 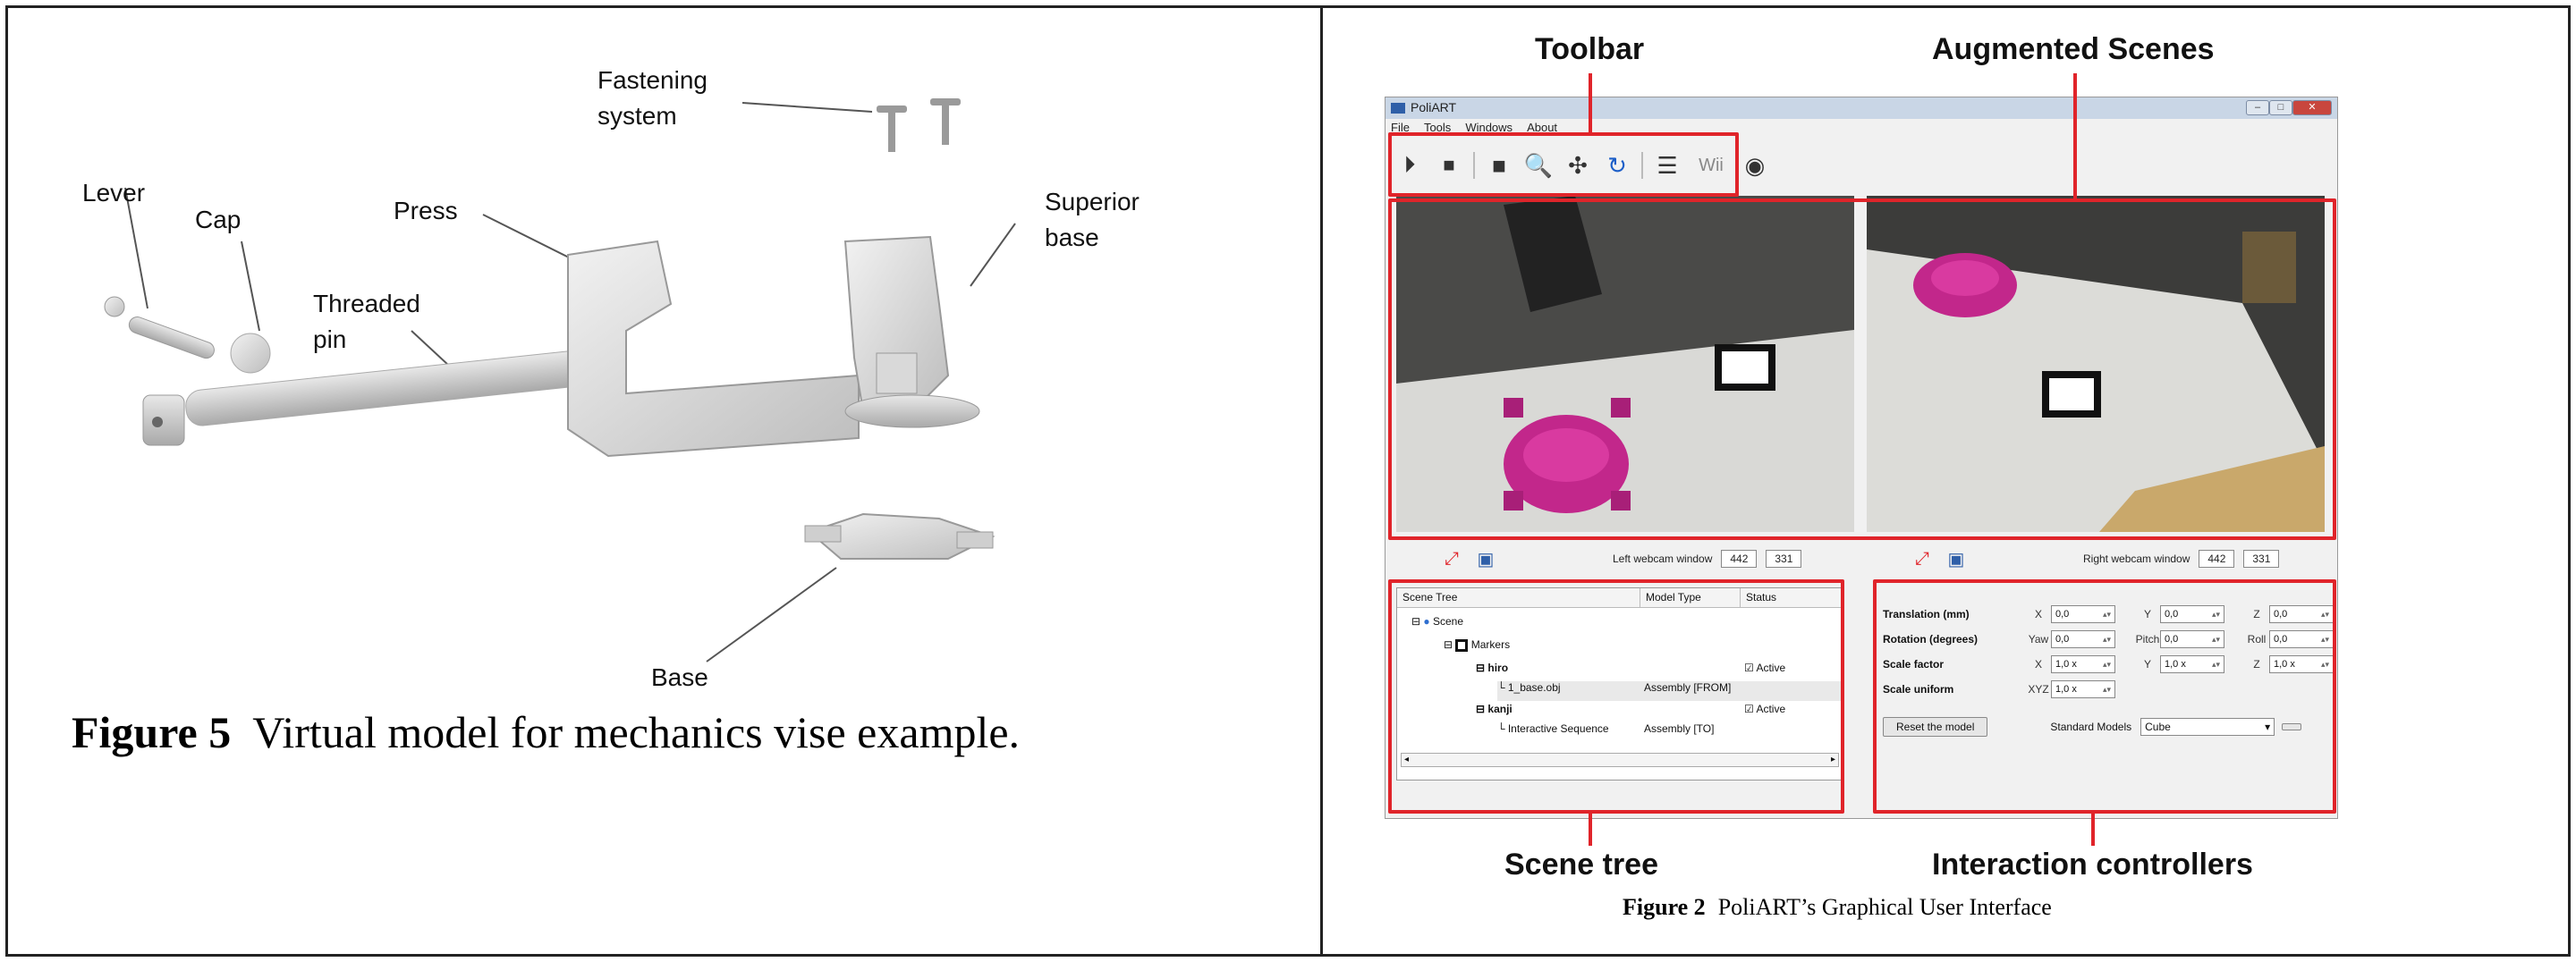 What do you see at coordinates (1563, 164) in the screenshot?
I see `toolbar-highlight` at bounding box center [1563, 164].